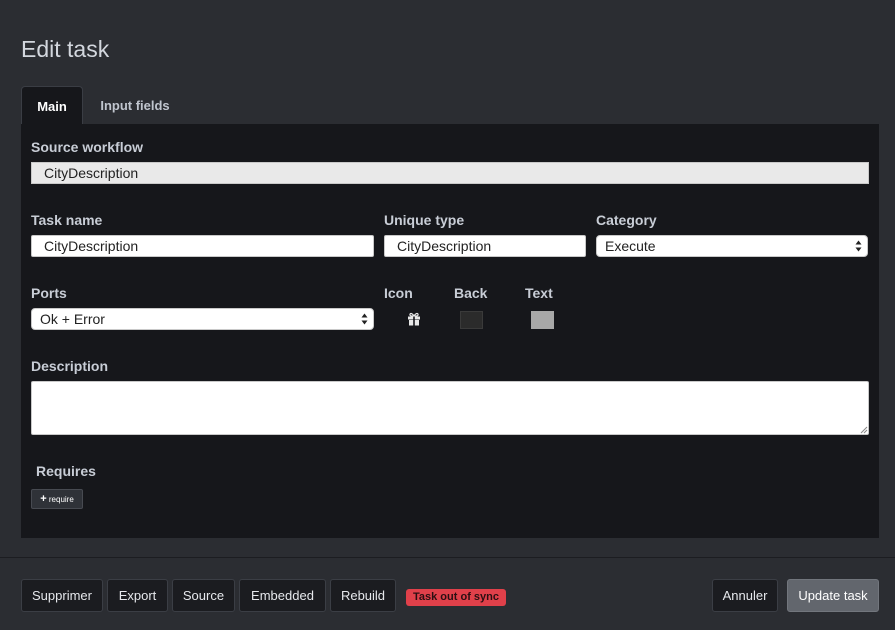 The image size is (895, 630). I want to click on ports-value: Ok + Error, so click(72, 319).